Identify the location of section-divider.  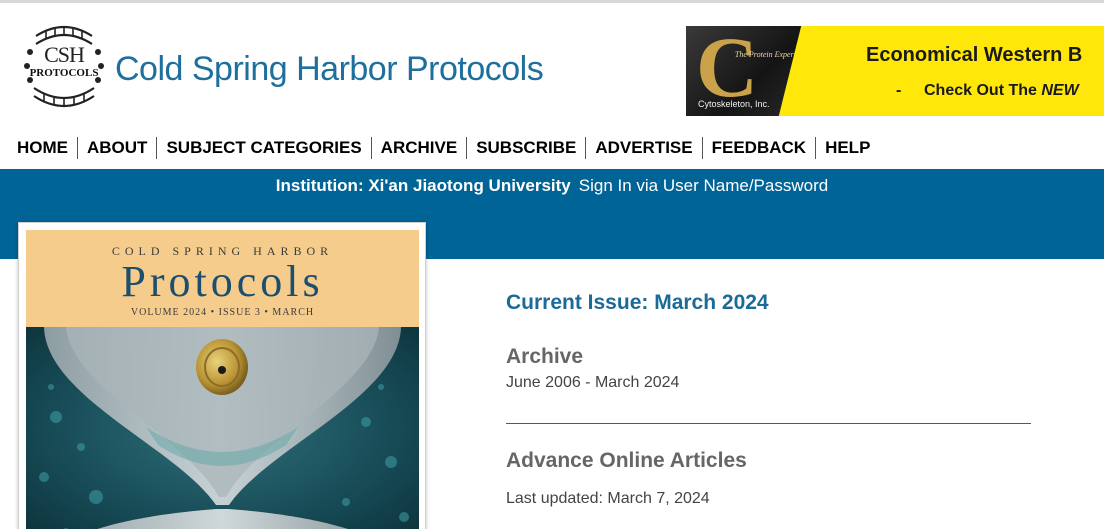
(768, 423).